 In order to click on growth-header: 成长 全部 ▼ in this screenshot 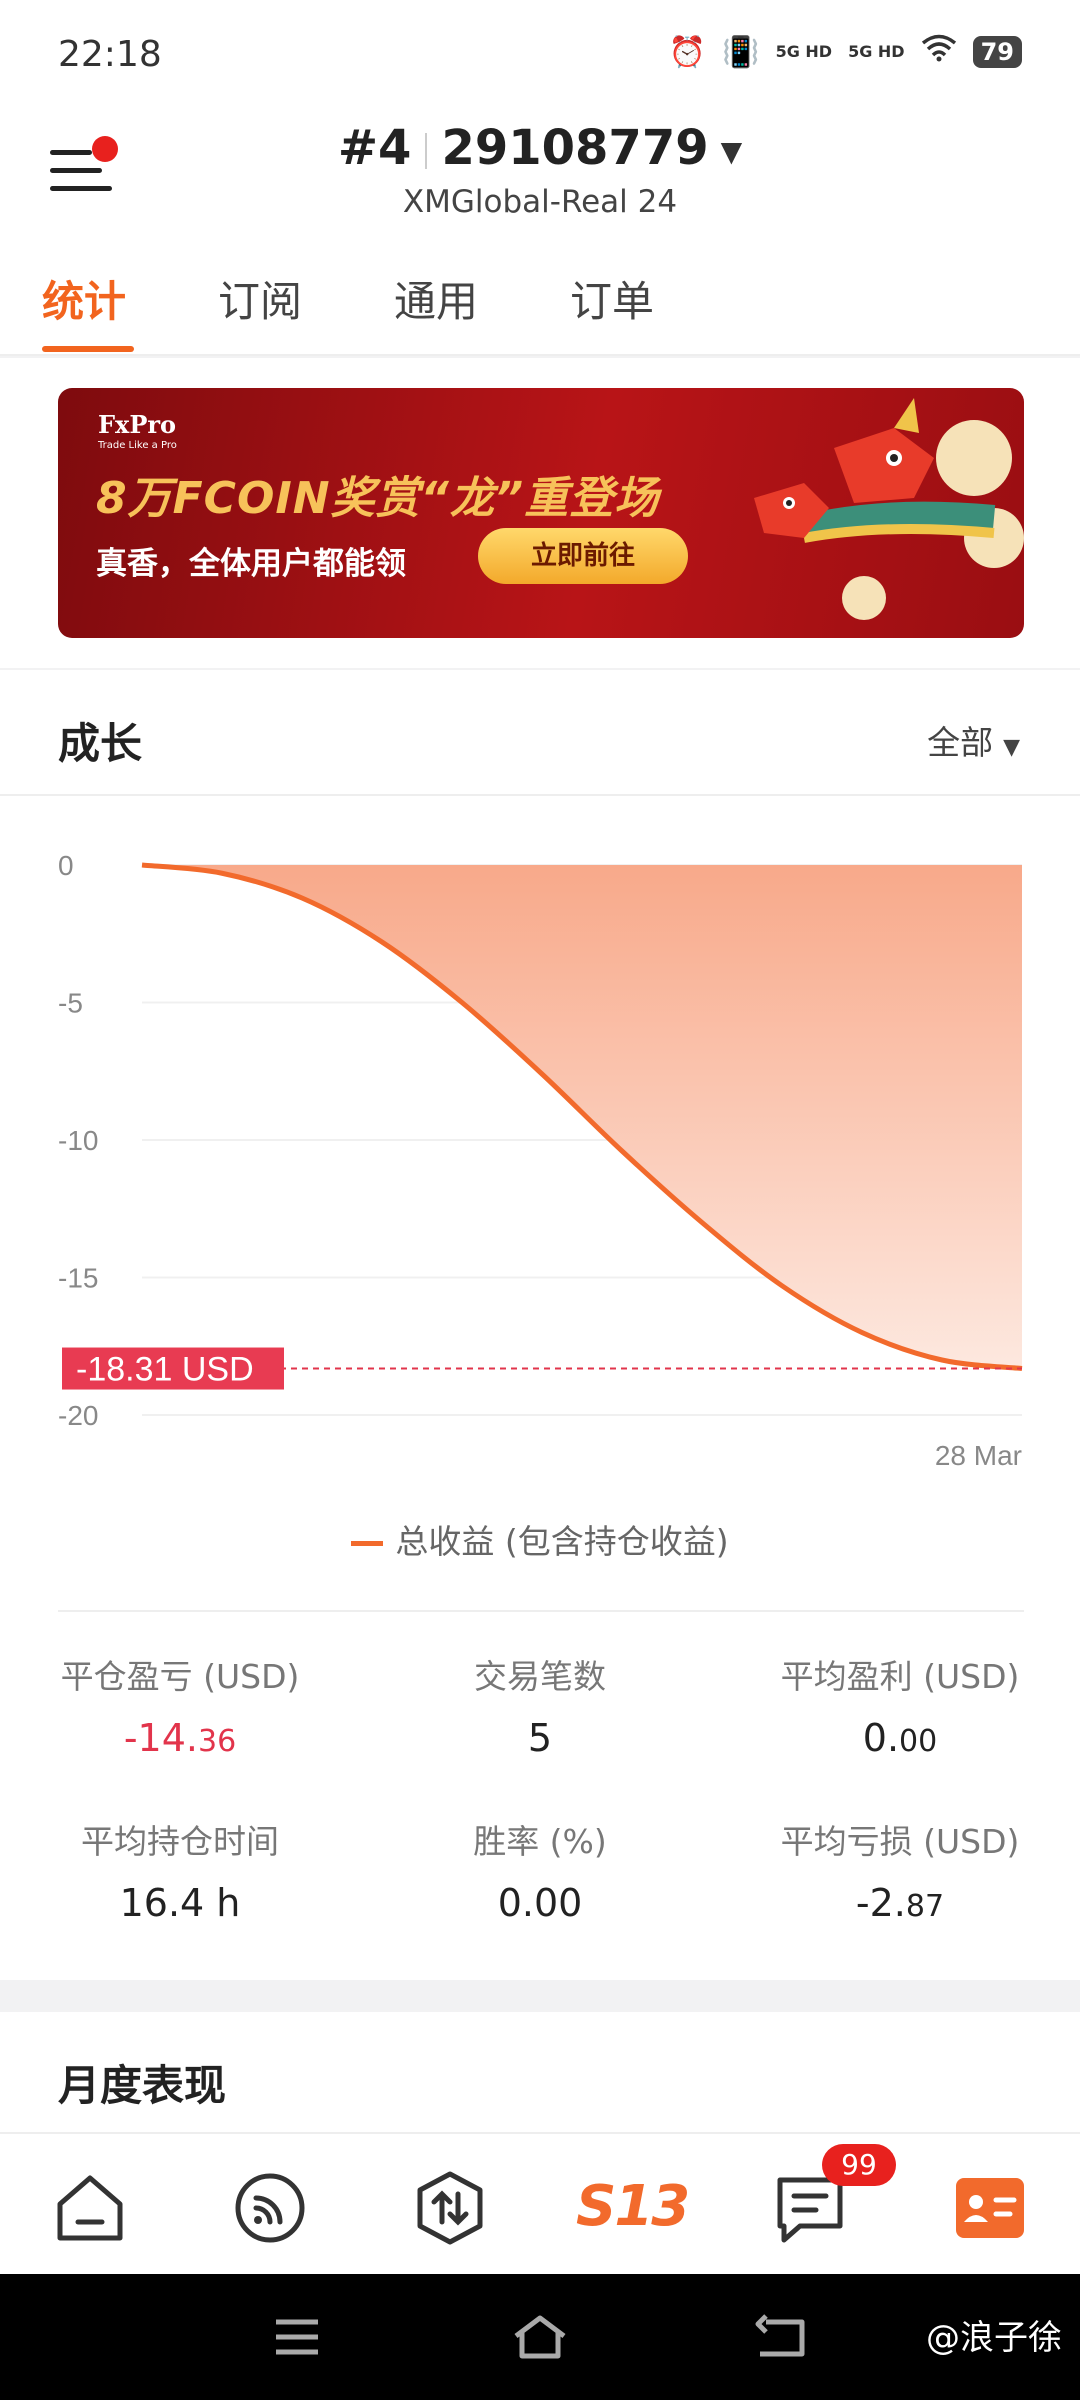, I will do `click(540, 733)`.